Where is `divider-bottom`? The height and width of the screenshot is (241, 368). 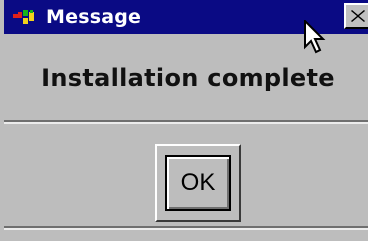
divider-bottom is located at coordinates (186, 228).